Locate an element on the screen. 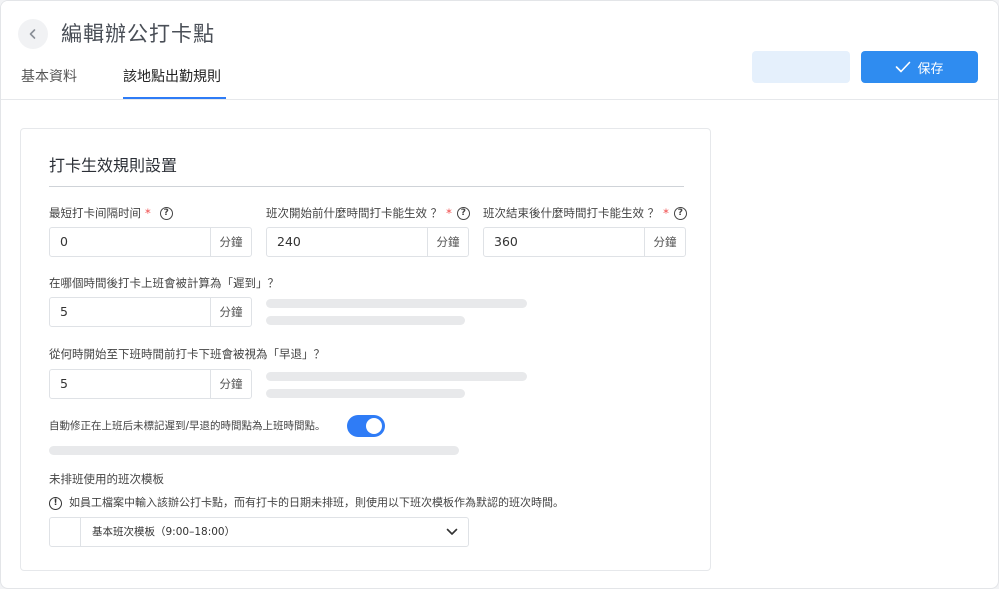 The width and height of the screenshot is (999, 589). early-leave-input-group: 5 分鐘 is located at coordinates (150, 384).